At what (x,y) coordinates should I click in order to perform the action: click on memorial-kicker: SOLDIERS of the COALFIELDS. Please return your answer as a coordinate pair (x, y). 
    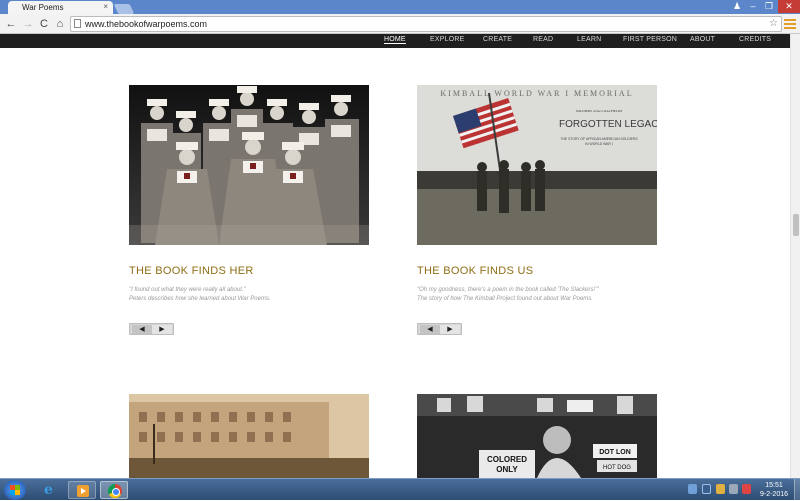
    Looking at the image, I should click on (599, 111).